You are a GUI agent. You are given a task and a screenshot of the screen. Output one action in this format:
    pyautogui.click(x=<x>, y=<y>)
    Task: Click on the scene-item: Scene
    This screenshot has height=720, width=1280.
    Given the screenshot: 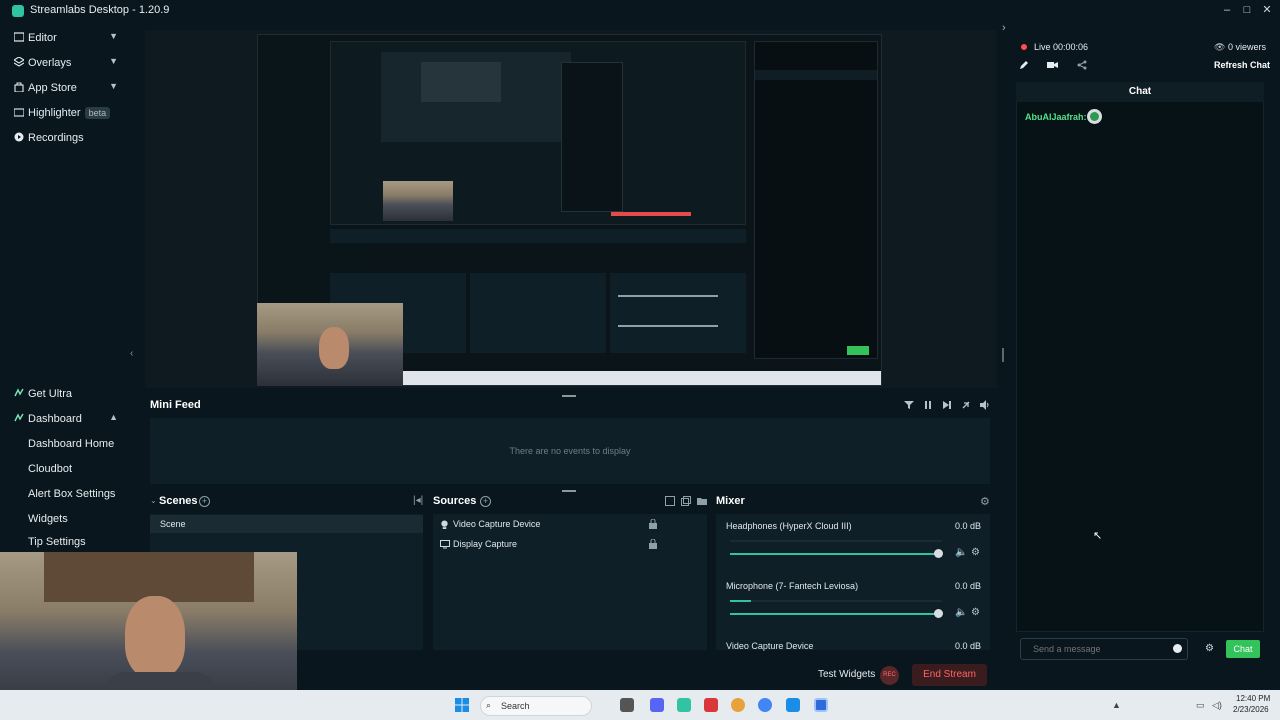 What is the action you would take?
    pyautogui.click(x=286, y=524)
    